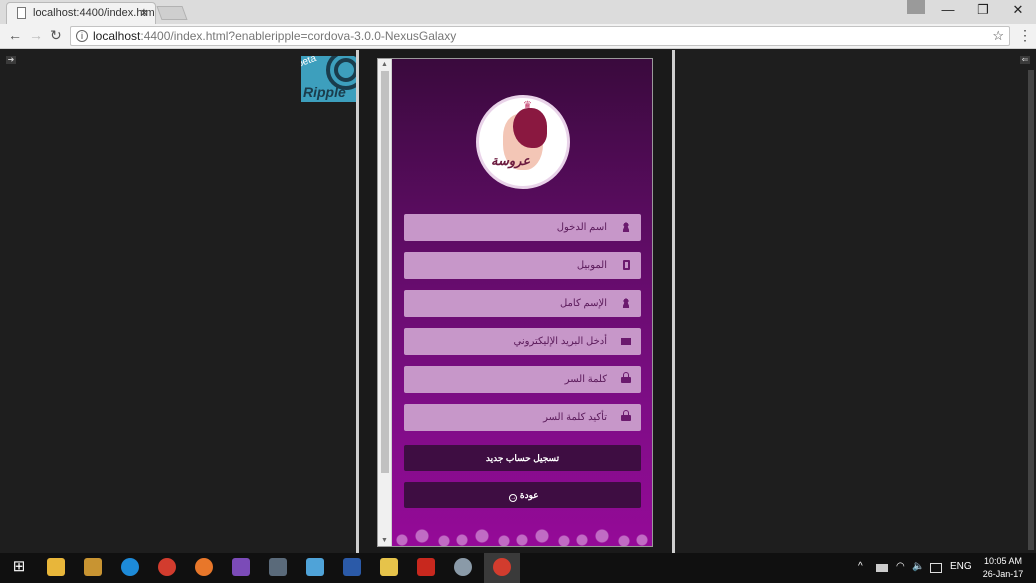  I want to click on back-button: عودة →, so click(522, 495).